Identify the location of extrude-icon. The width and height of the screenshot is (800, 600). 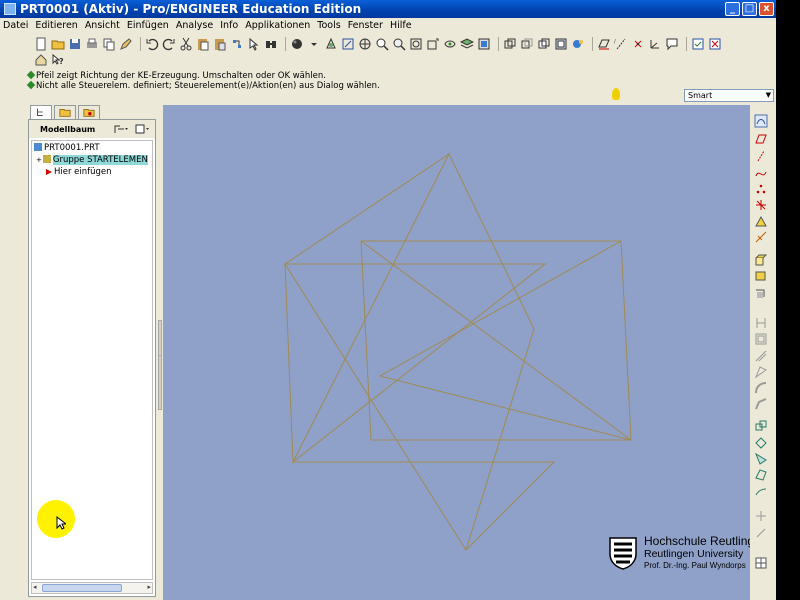
(761, 259).